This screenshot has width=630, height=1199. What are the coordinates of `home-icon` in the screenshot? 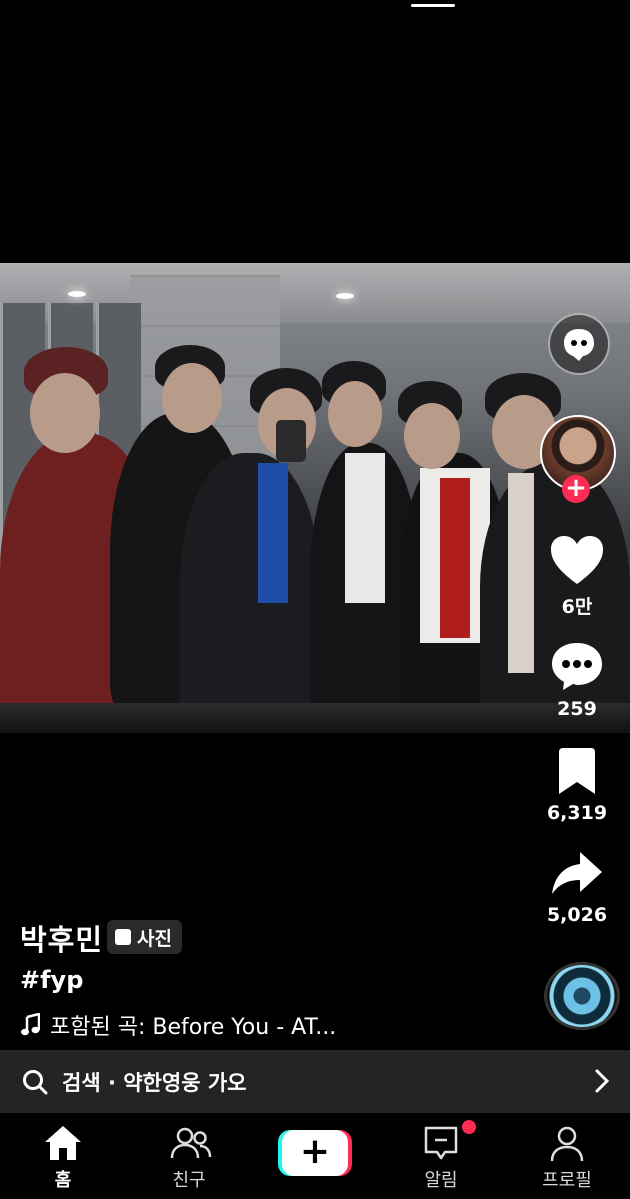 It's located at (63, 1143).